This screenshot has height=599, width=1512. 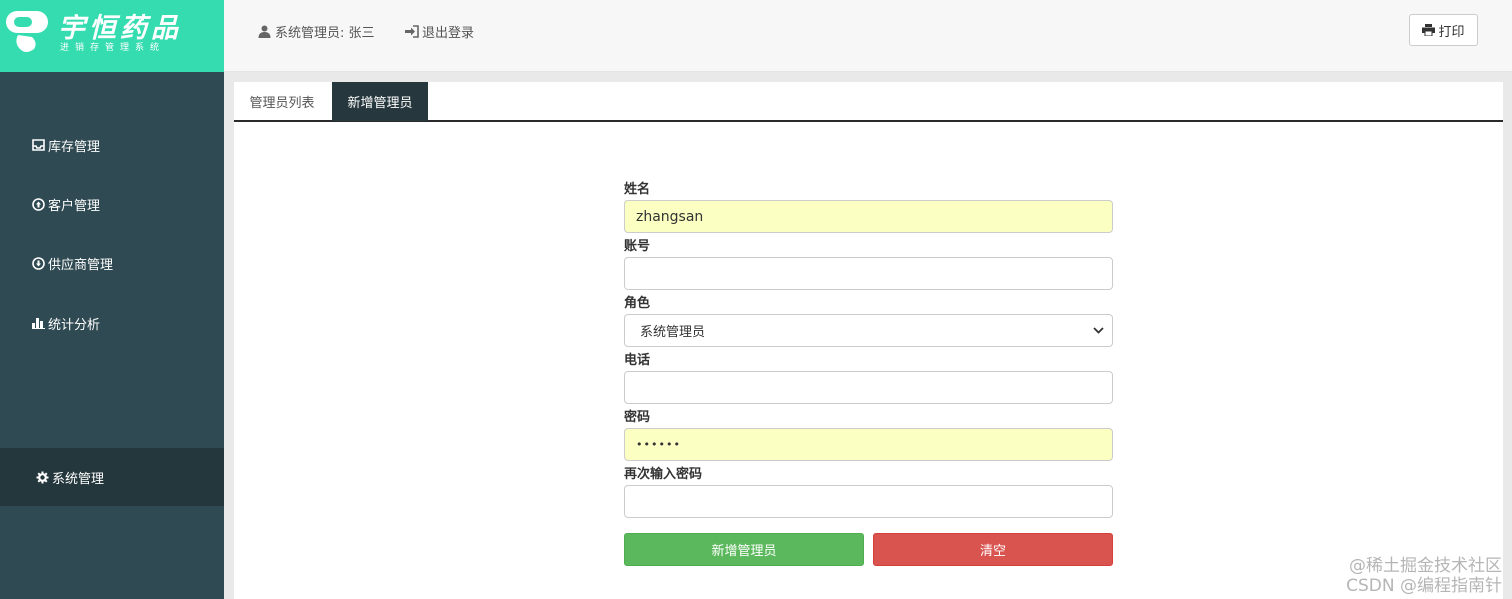 I want to click on phone-input, so click(x=868, y=387).